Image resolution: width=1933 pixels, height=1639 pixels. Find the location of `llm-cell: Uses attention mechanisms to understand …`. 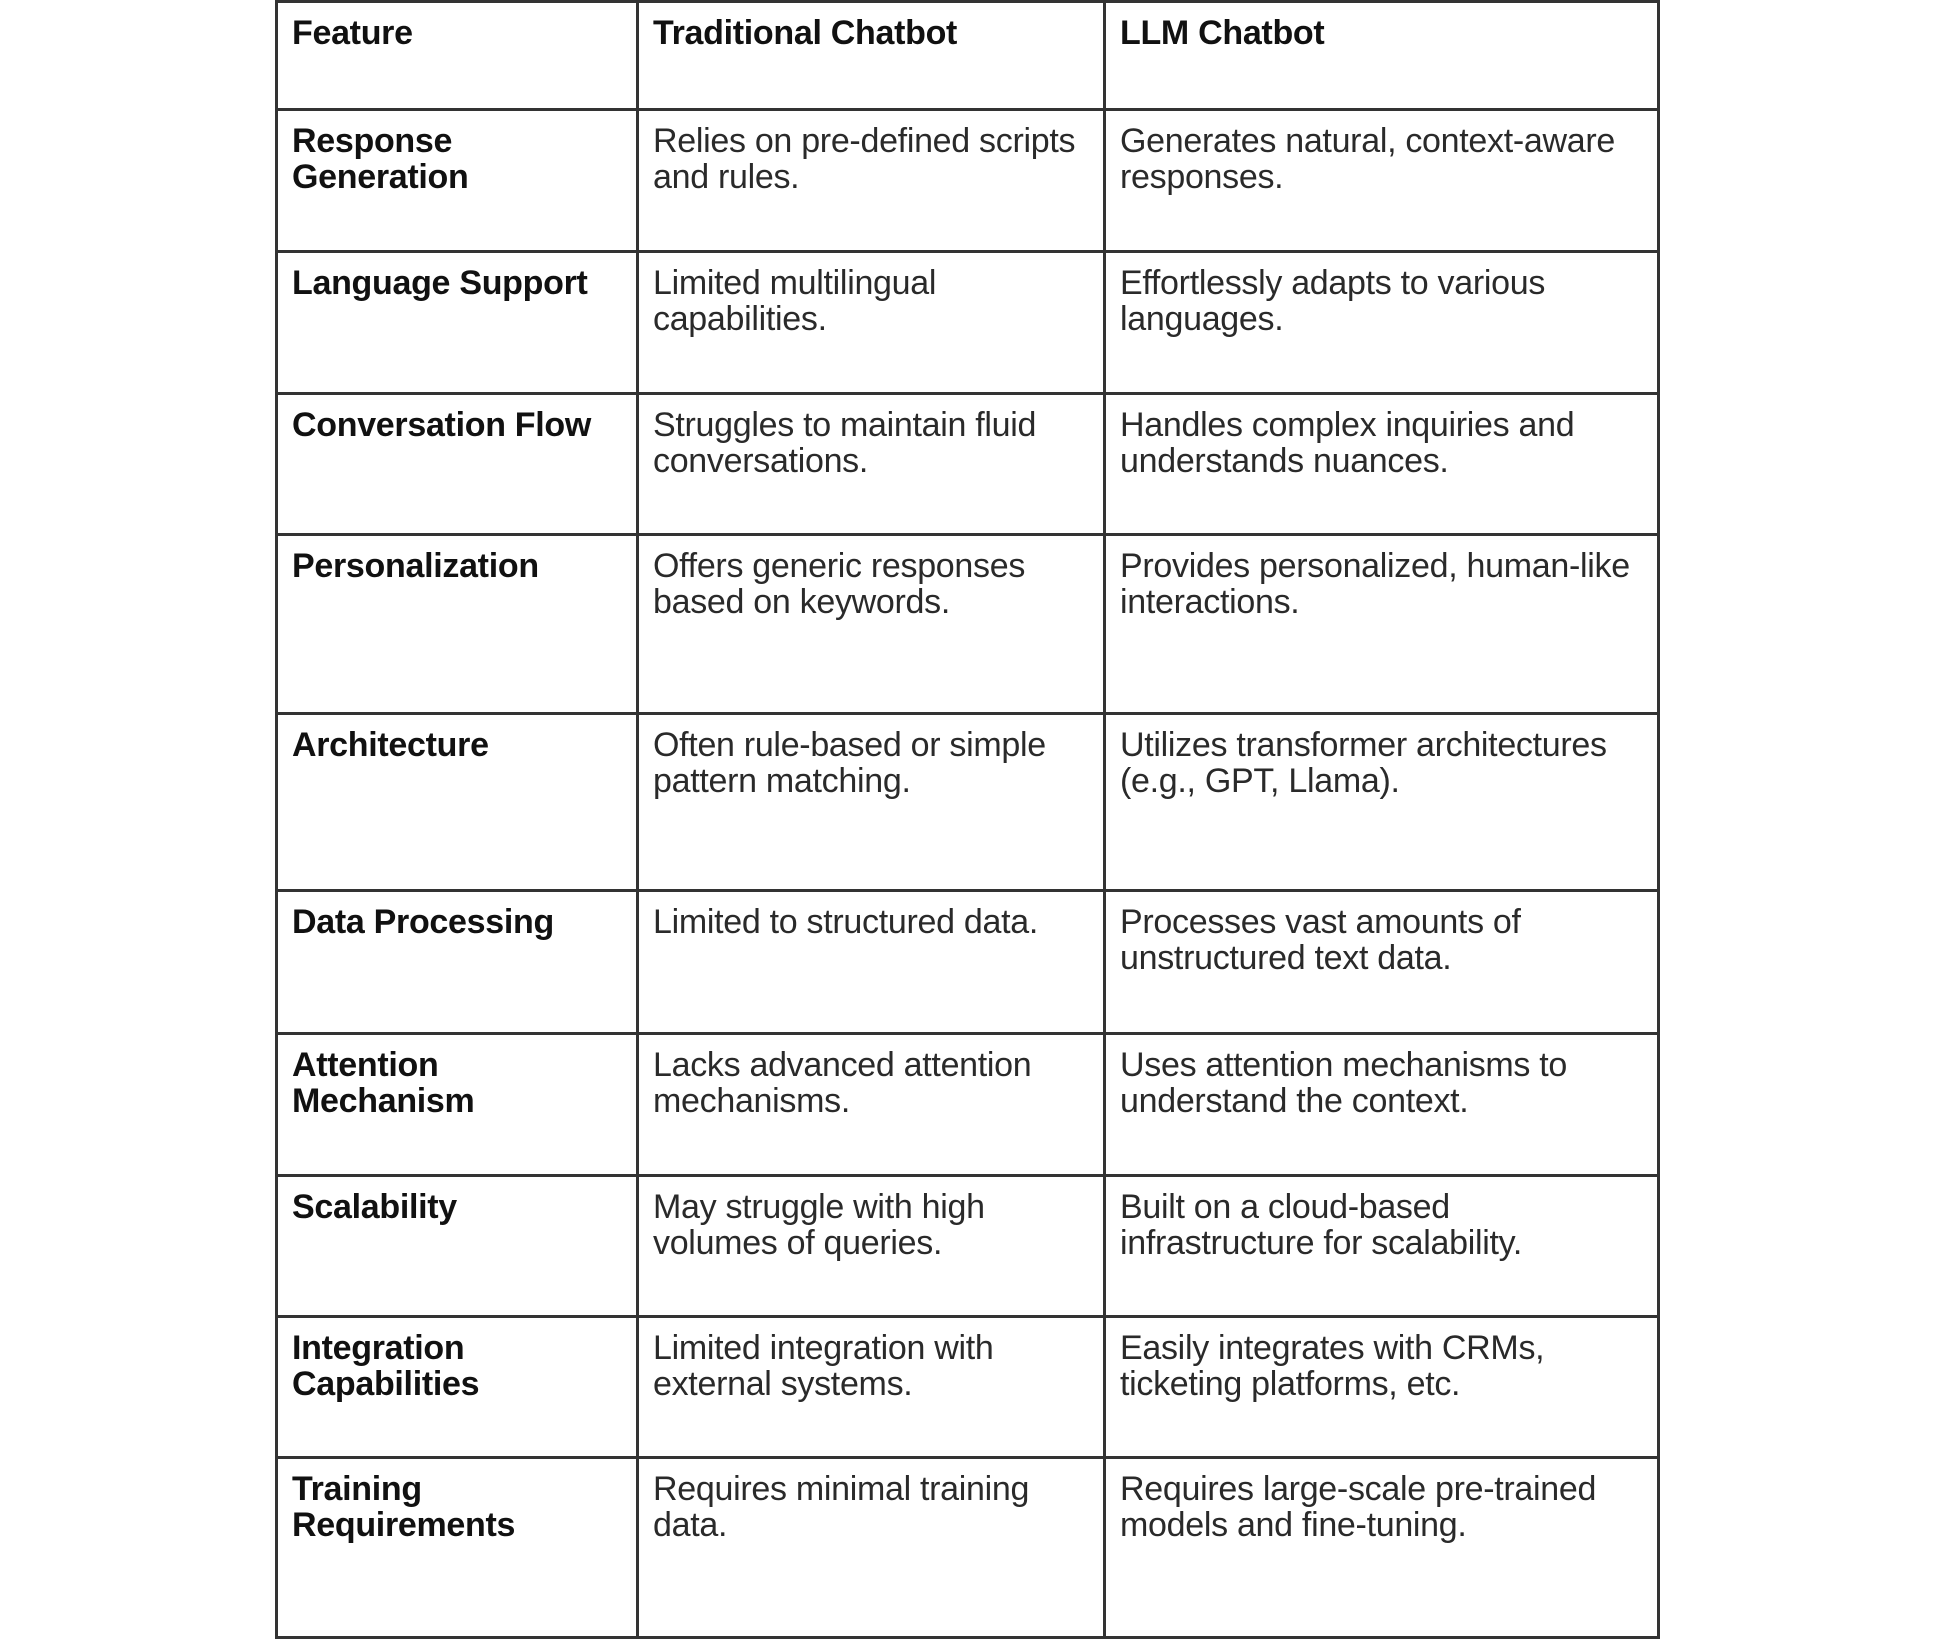

llm-cell: Uses attention mechanisms to understand … is located at coordinates (1381, 1104).